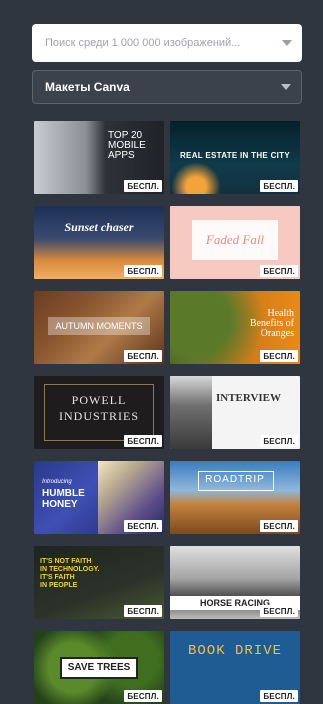  I want to click on template-title-line: APPS, so click(121, 155).